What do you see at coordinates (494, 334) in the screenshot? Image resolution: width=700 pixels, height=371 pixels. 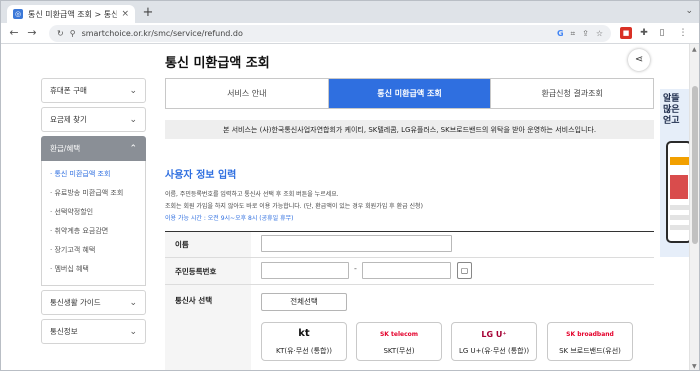 I see `lgu-logo: LG U⁺` at bounding box center [494, 334].